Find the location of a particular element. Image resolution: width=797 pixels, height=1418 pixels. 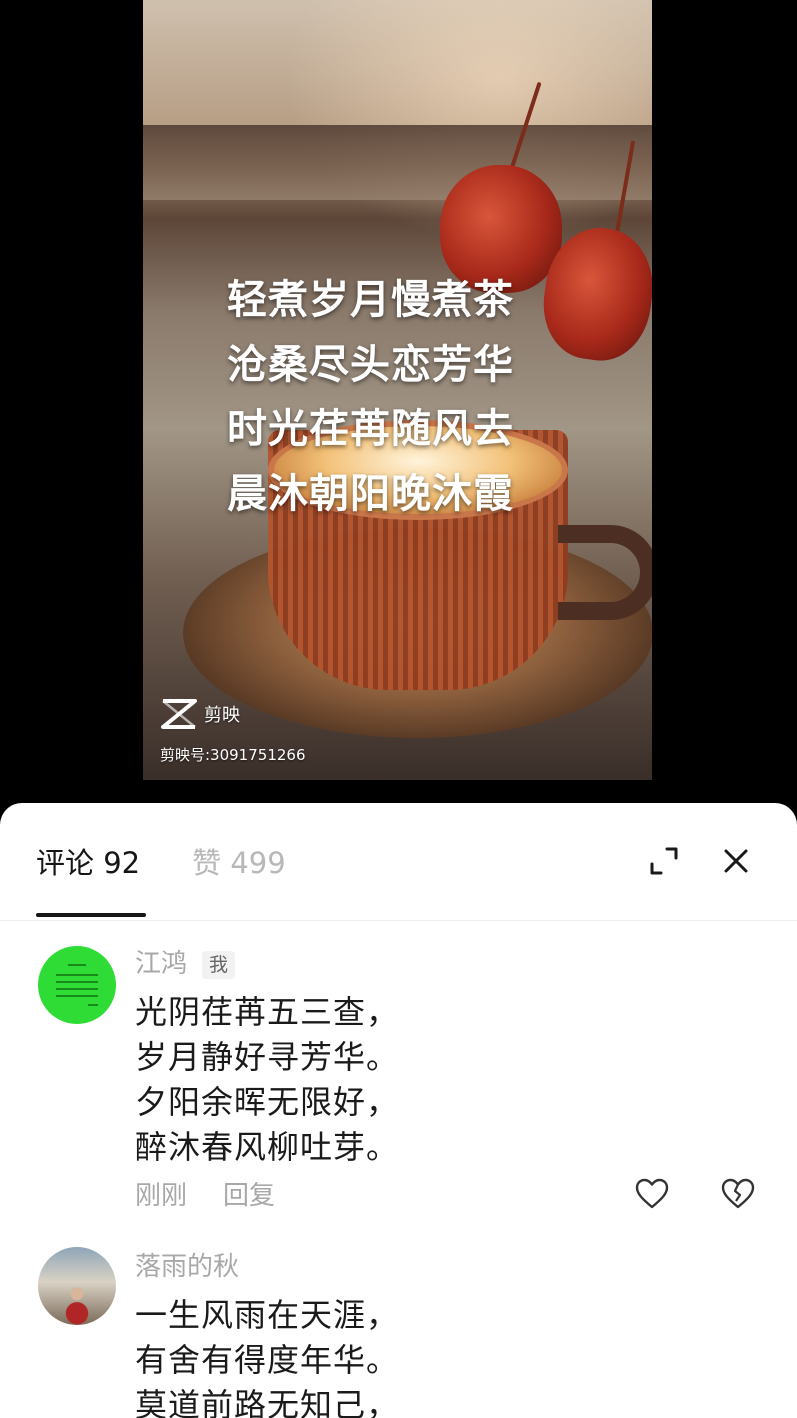

poem-line: 时光荏苒随风去 is located at coordinates (370, 429).